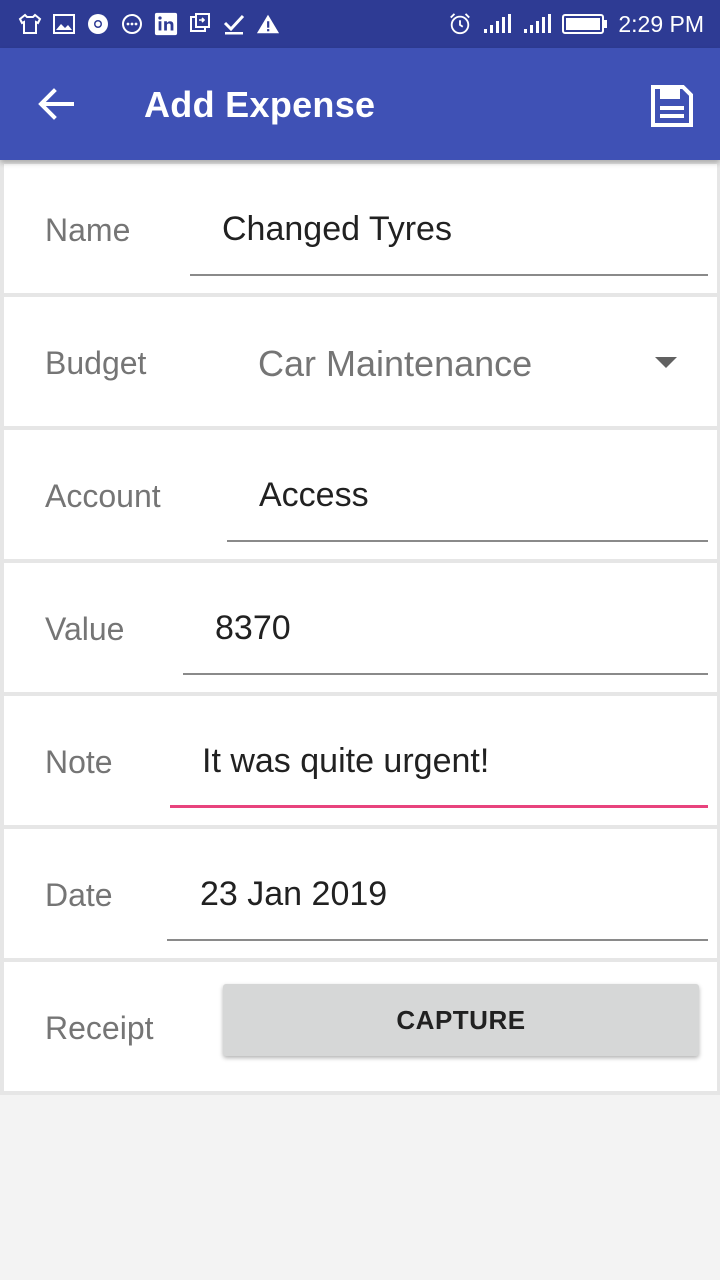 This screenshot has width=720, height=1280. I want to click on battery-icon, so click(585, 24).